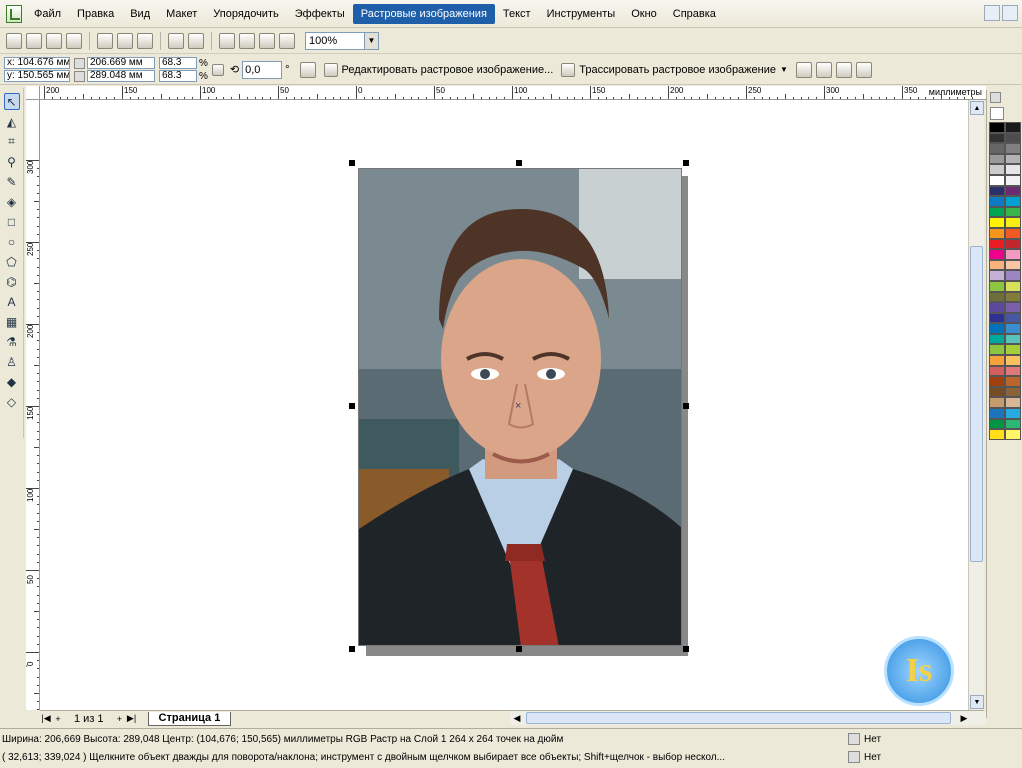 The height and width of the screenshot is (768, 1022). I want to click on smart-fill-icon: ◈, so click(12, 201).